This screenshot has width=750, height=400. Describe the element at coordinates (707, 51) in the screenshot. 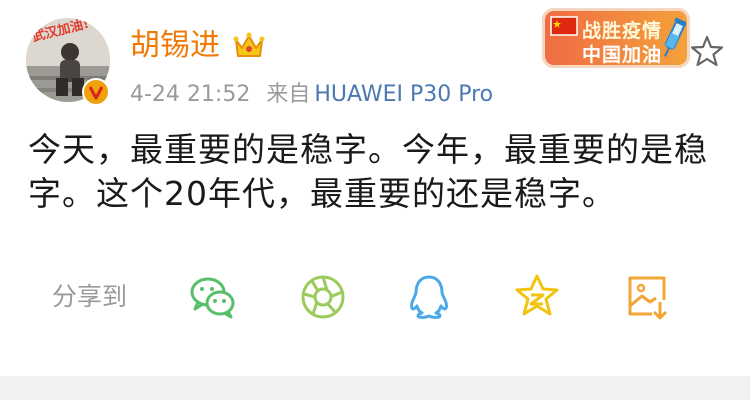

I see `favorite-star-icon` at that location.